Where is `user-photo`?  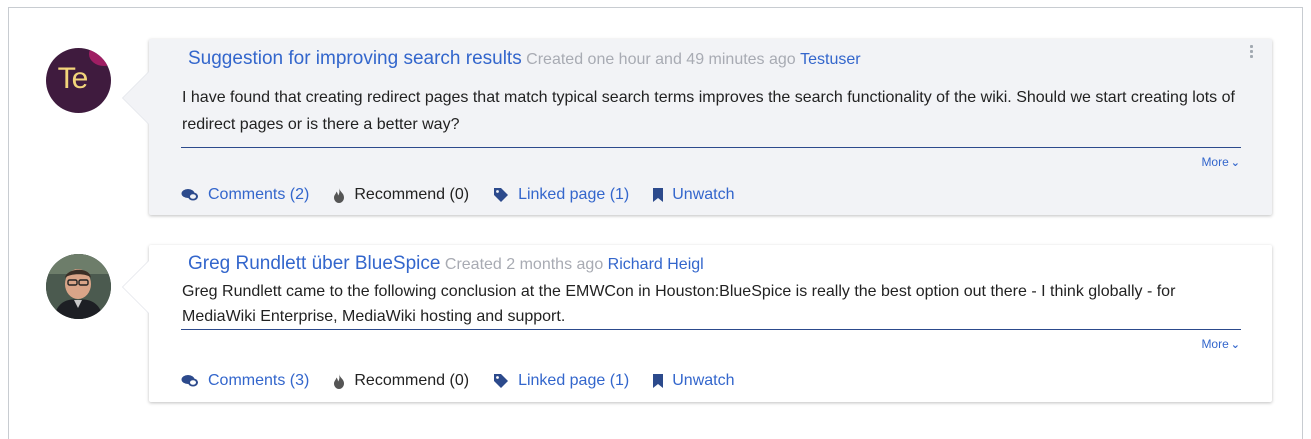 user-photo is located at coordinates (78, 286).